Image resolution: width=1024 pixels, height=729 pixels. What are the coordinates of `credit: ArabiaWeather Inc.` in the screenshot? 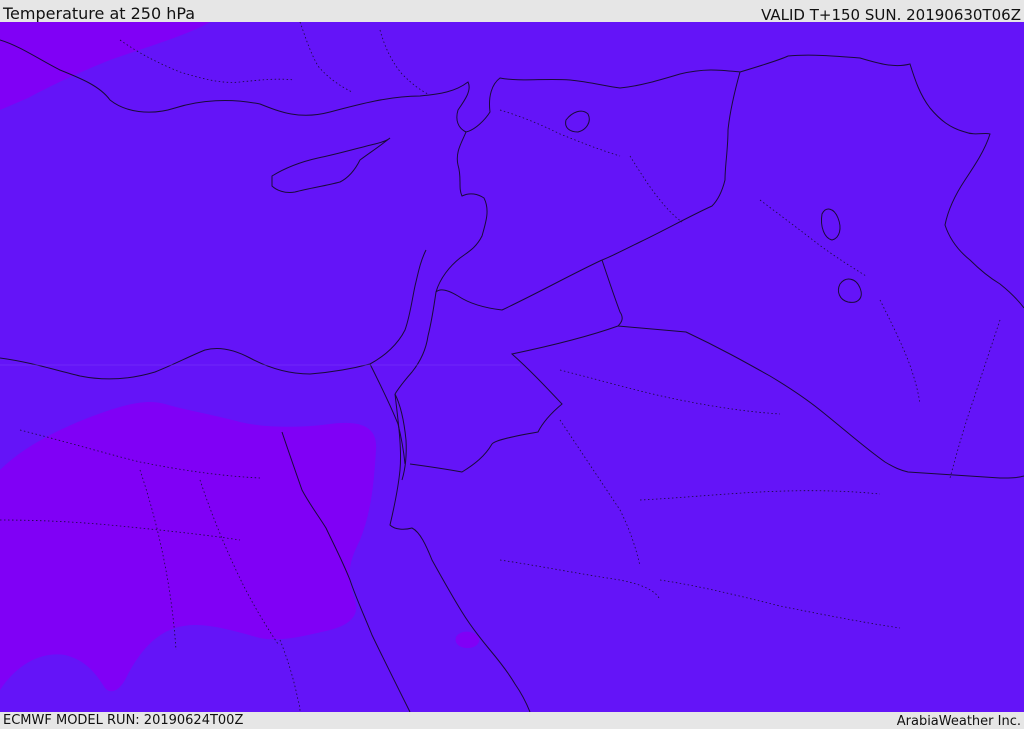 It's located at (958, 721).